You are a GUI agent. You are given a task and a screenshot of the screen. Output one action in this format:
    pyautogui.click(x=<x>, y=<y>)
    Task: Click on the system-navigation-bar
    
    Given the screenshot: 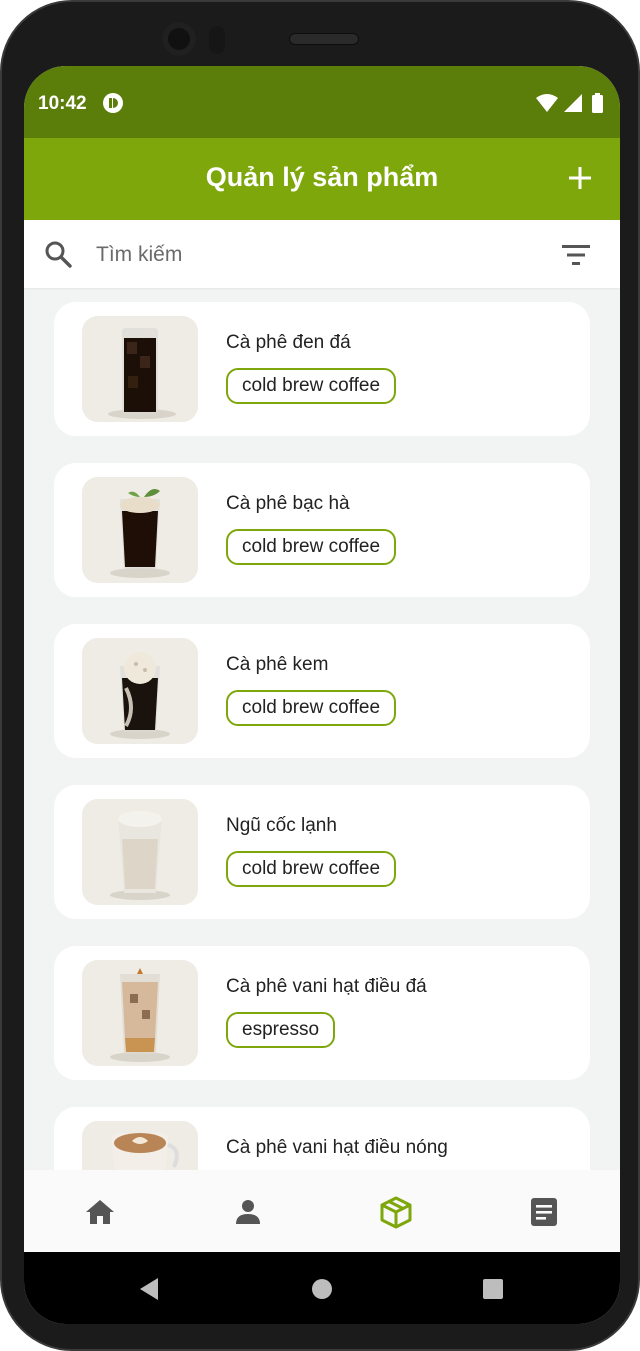 What is the action you would take?
    pyautogui.click(x=322, y=1288)
    